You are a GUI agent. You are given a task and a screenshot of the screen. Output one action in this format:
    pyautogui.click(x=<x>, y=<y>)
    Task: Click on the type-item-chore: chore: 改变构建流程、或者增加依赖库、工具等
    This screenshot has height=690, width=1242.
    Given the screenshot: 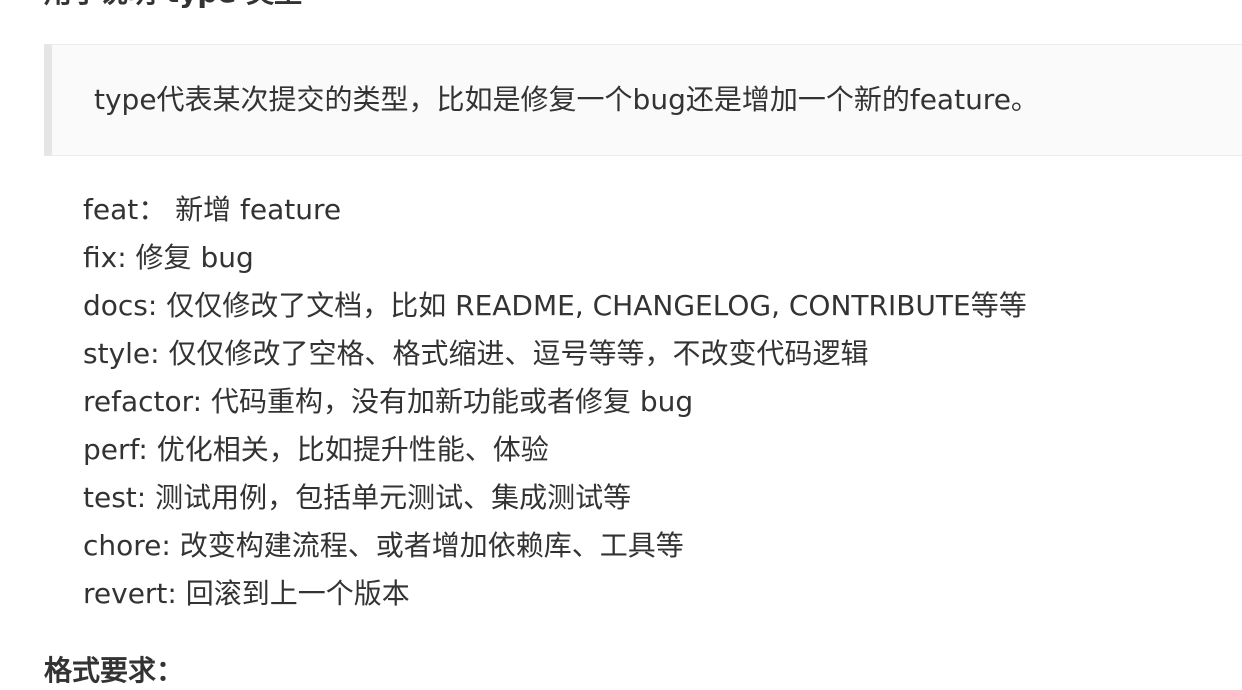 What is the action you would take?
    pyautogui.click(x=383, y=545)
    